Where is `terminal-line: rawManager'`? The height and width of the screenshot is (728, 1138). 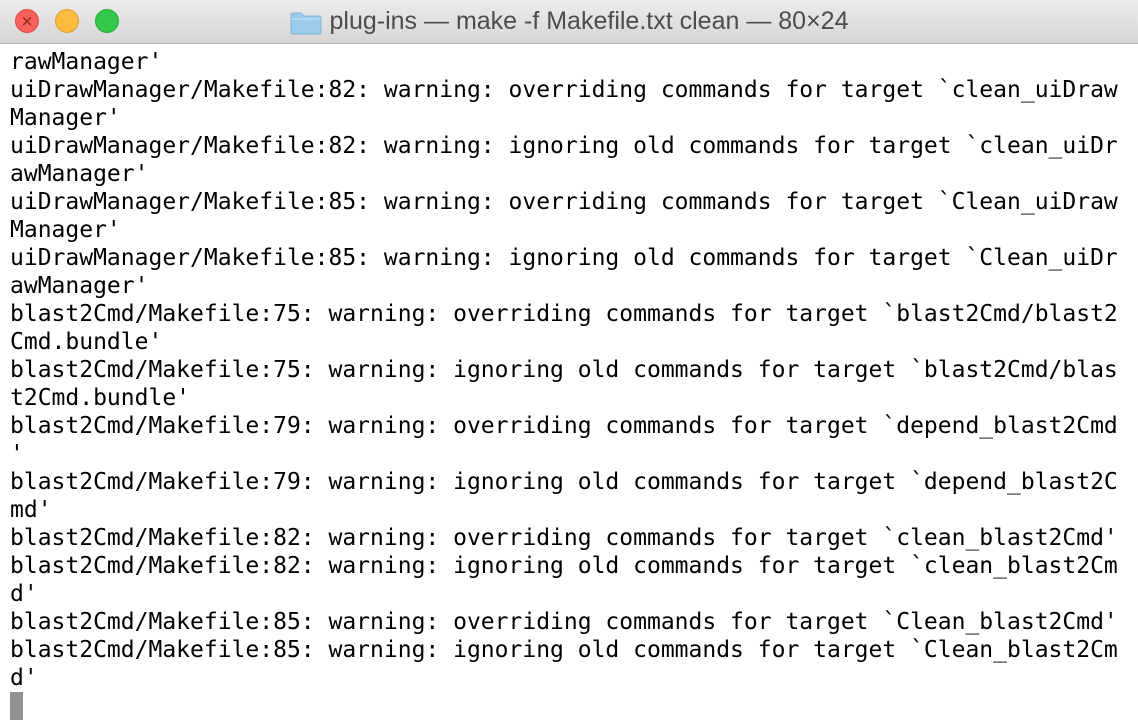 terminal-line: rawManager' is located at coordinates (86, 62).